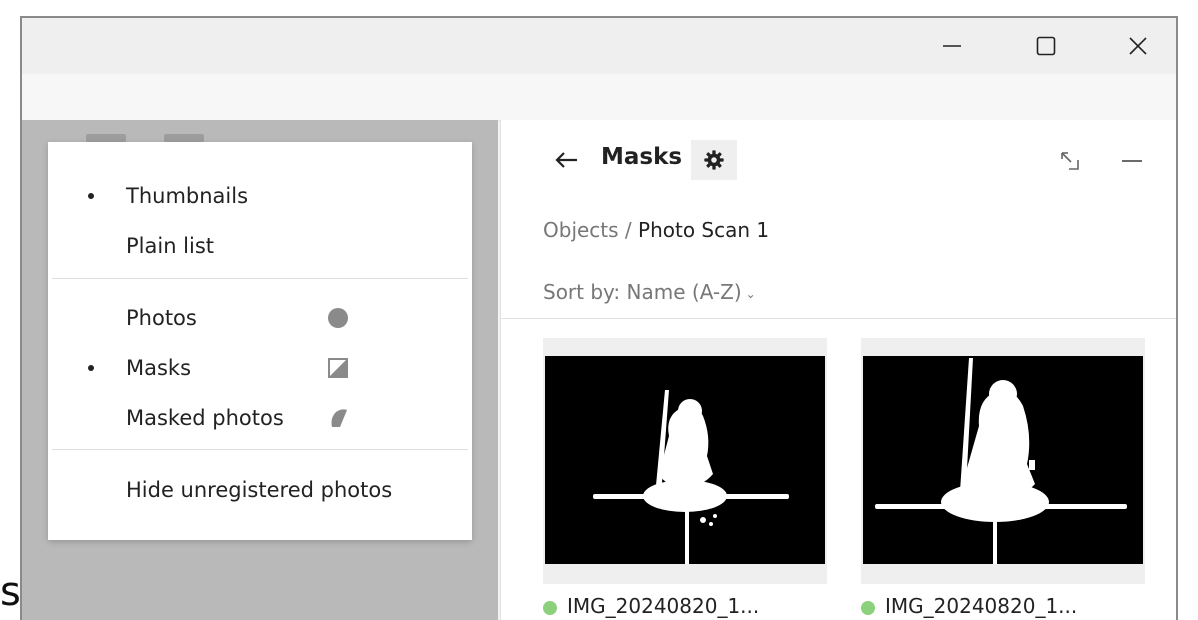  I want to click on gear-icon, so click(714, 160).